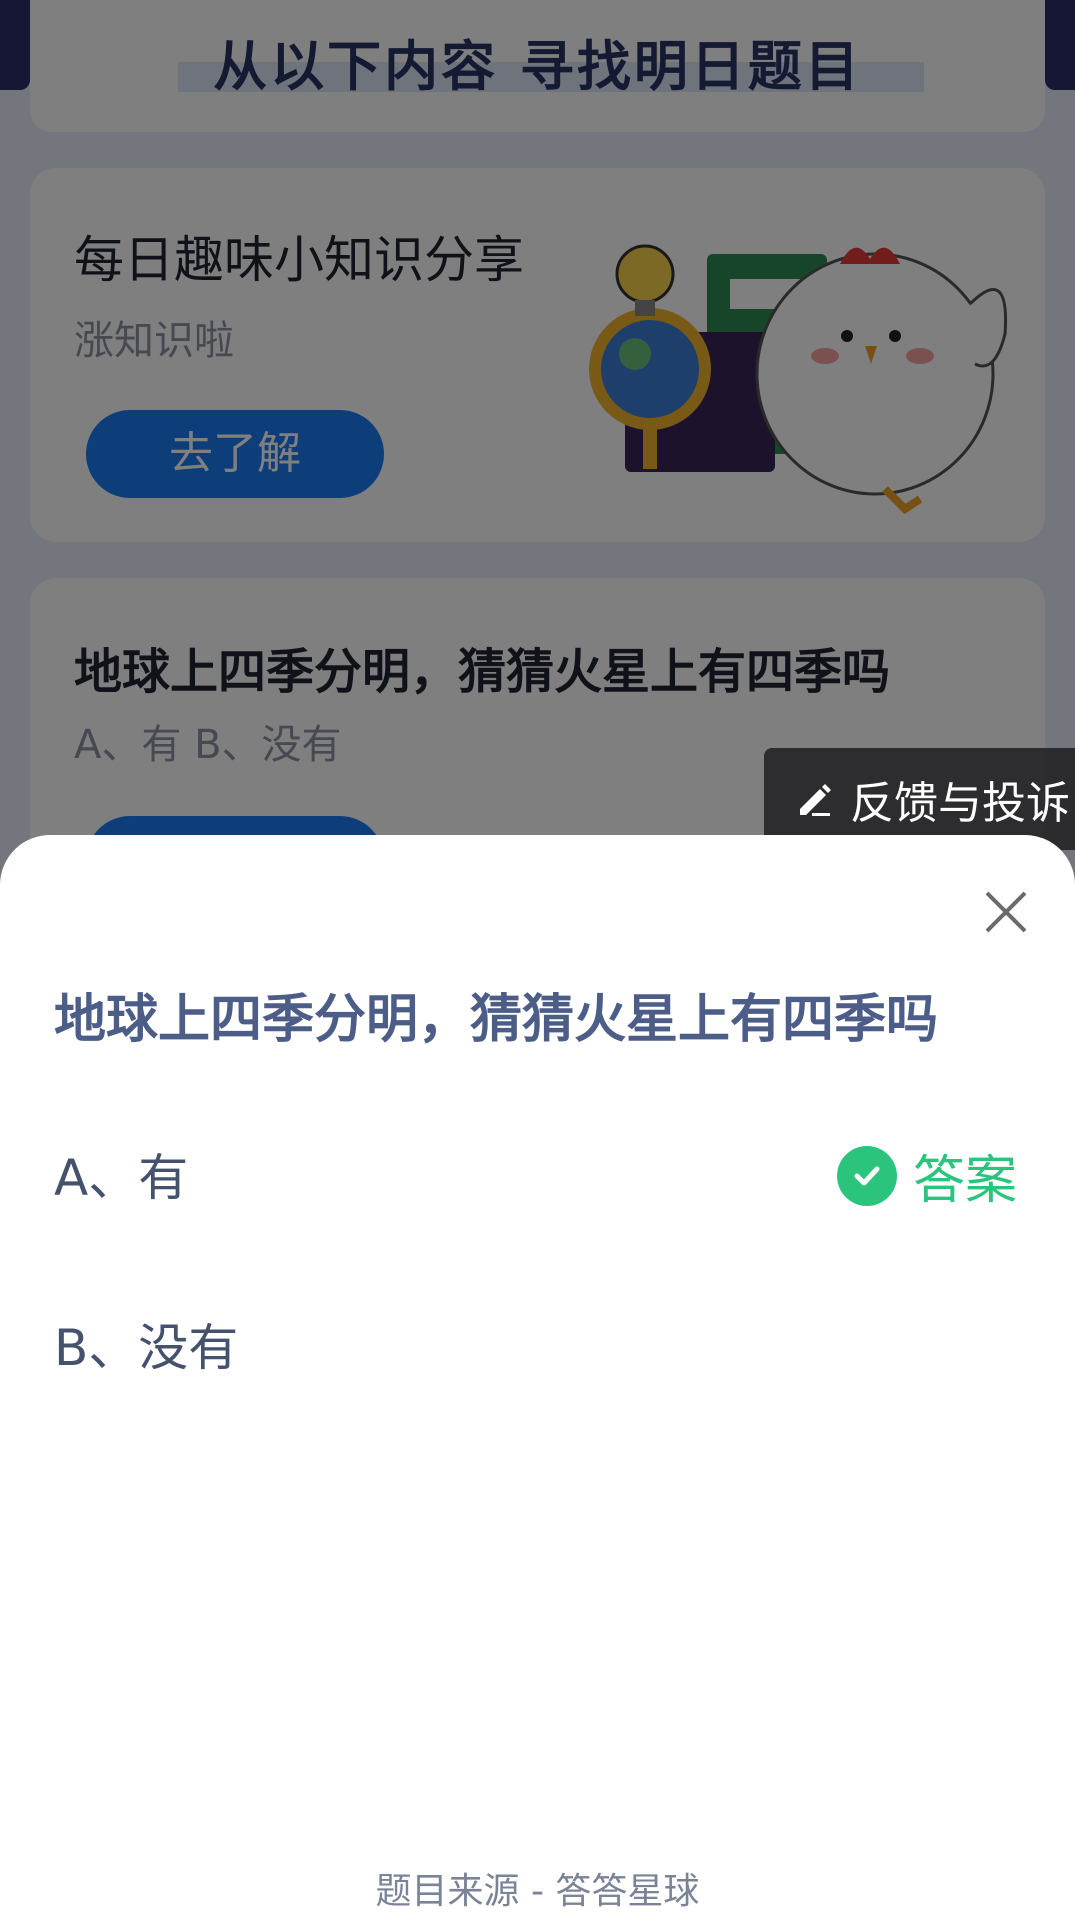 This screenshot has height=1915, width=1075. I want to click on check-circle-icon, so click(866, 1175).